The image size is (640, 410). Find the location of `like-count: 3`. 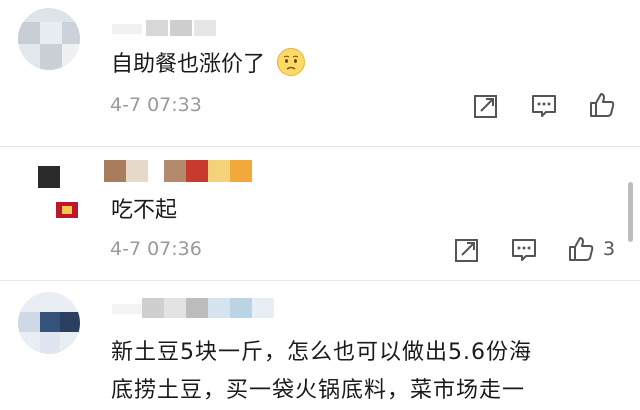

like-count: 3 is located at coordinates (609, 249).